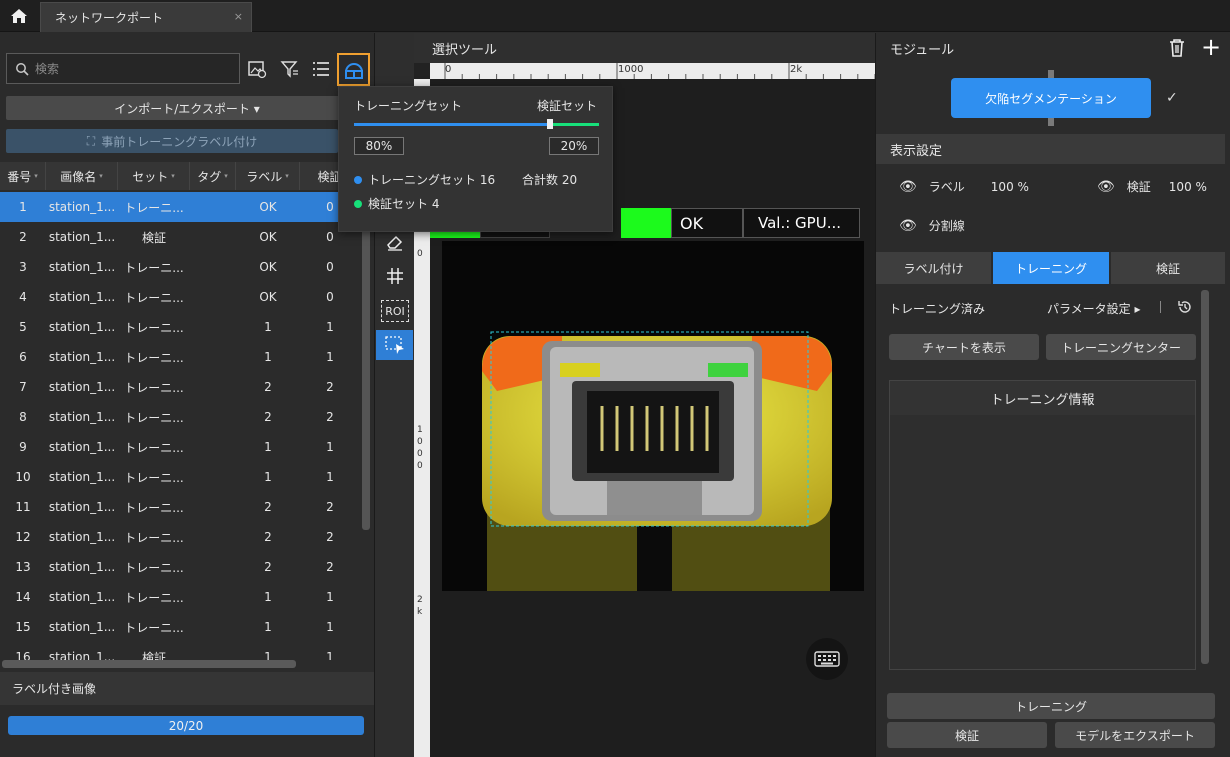 Image resolution: width=1230 pixels, height=757 pixels. Describe the element at coordinates (353, 69) in the screenshot. I see `dataset-split-button` at that location.